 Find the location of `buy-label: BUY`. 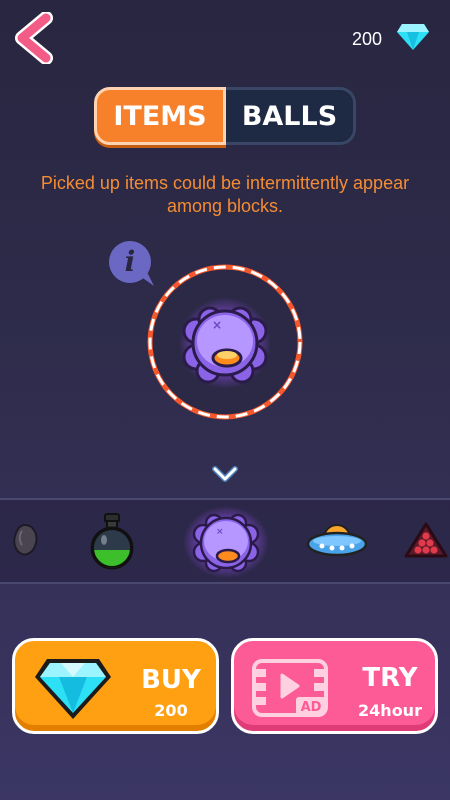

buy-label: BUY is located at coordinates (171, 680).